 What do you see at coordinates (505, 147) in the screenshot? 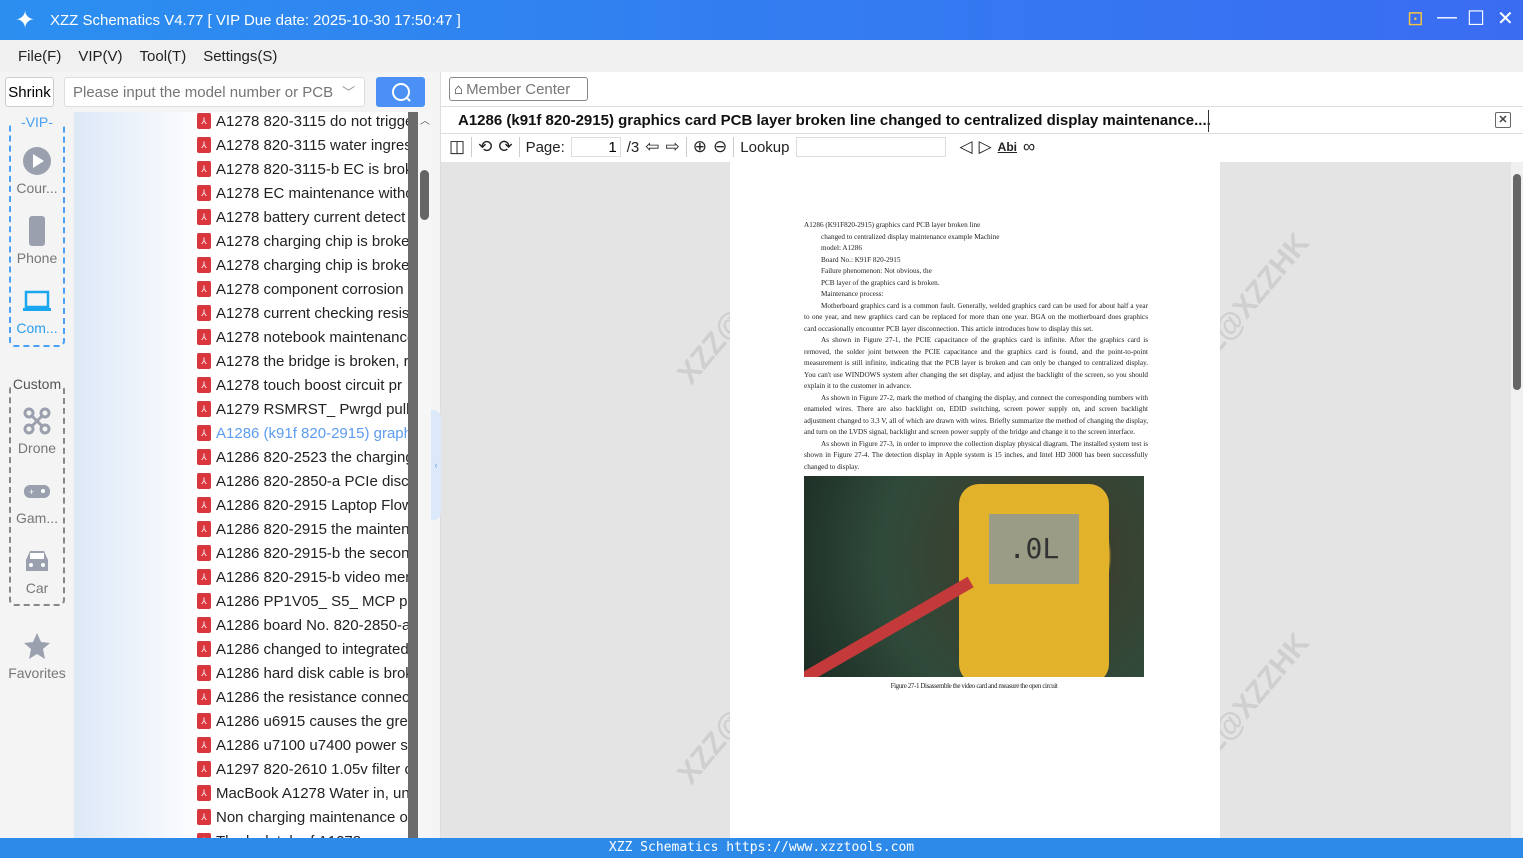
I see `rotate-right-icon: ⟳` at bounding box center [505, 147].